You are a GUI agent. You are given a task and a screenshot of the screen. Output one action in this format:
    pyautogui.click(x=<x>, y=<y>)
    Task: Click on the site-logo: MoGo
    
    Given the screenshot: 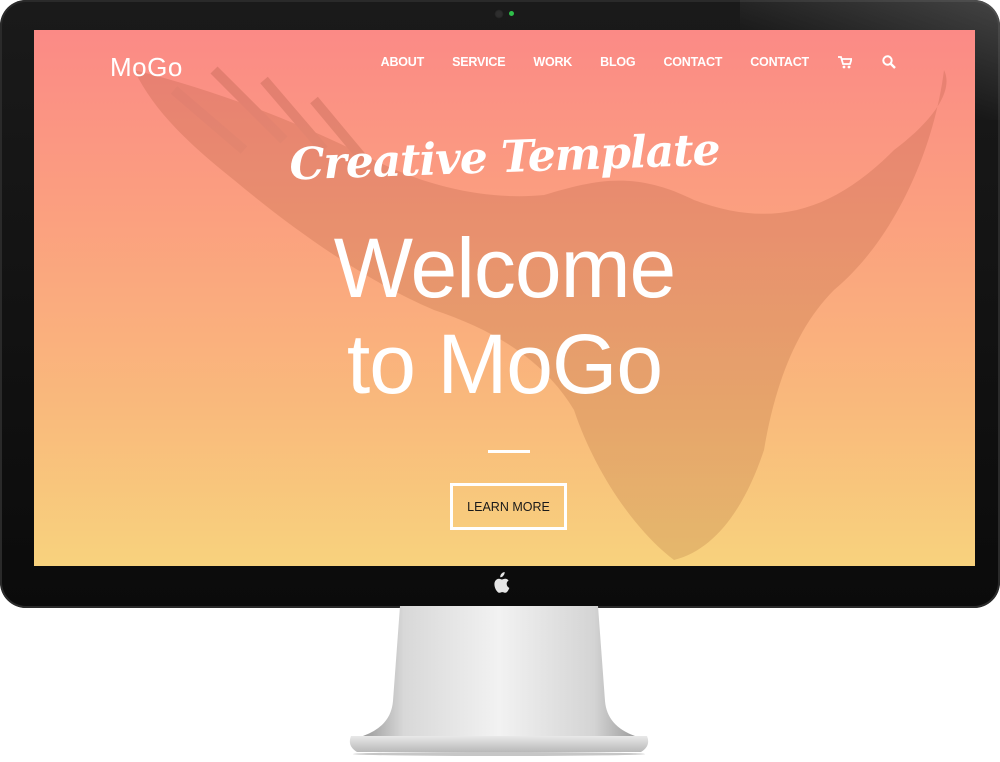 What is the action you would take?
    pyautogui.click(x=146, y=67)
    